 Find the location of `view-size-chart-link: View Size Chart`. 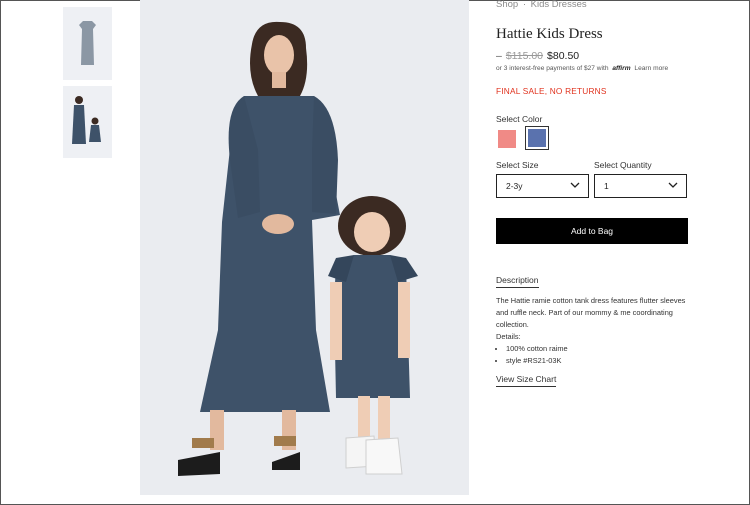

view-size-chart-link: View Size Chart is located at coordinates (526, 380).